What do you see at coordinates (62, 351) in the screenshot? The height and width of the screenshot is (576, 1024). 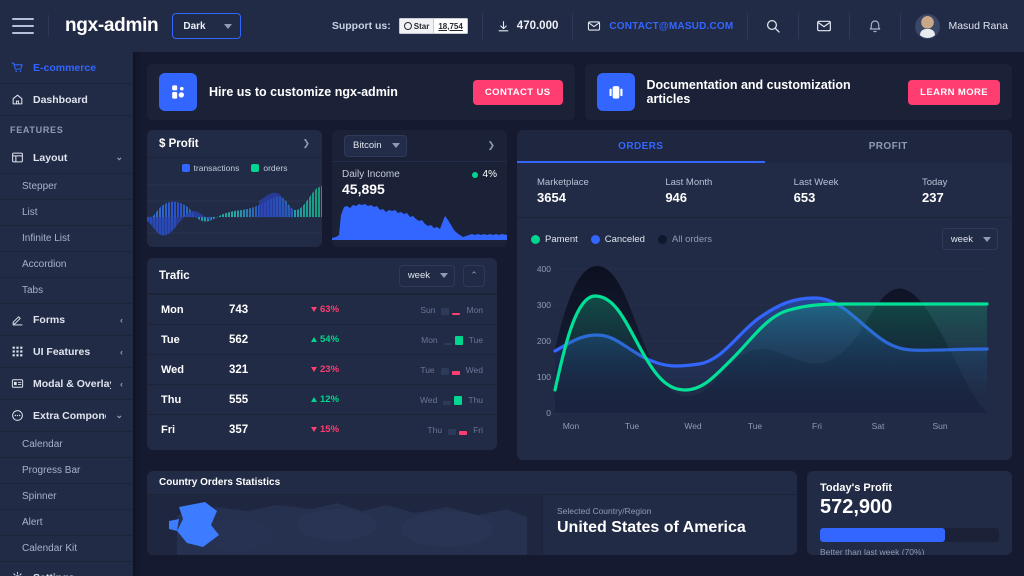 I see `sidebar-item-label: UI Features` at bounding box center [62, 351].